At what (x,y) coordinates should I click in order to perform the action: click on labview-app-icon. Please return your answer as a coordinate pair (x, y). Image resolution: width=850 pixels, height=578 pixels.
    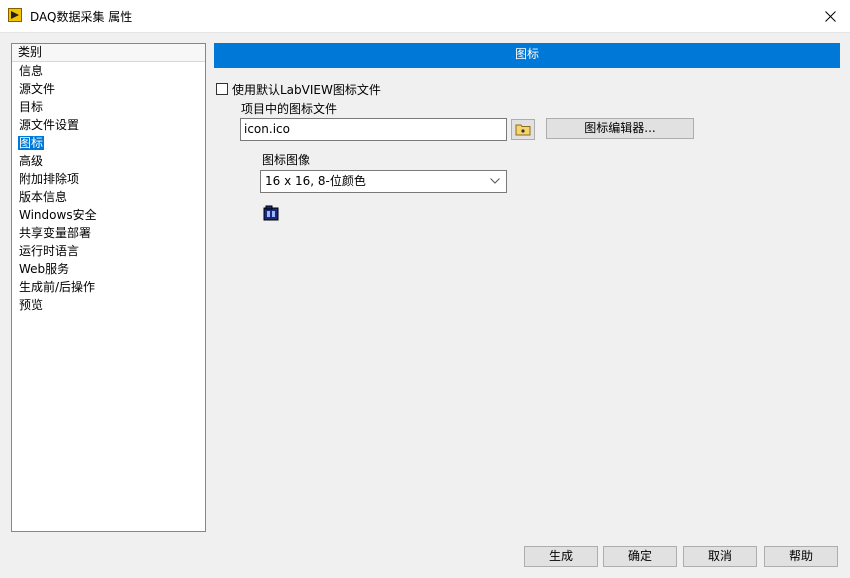
    Looking at the image, I should click on (15, 15).